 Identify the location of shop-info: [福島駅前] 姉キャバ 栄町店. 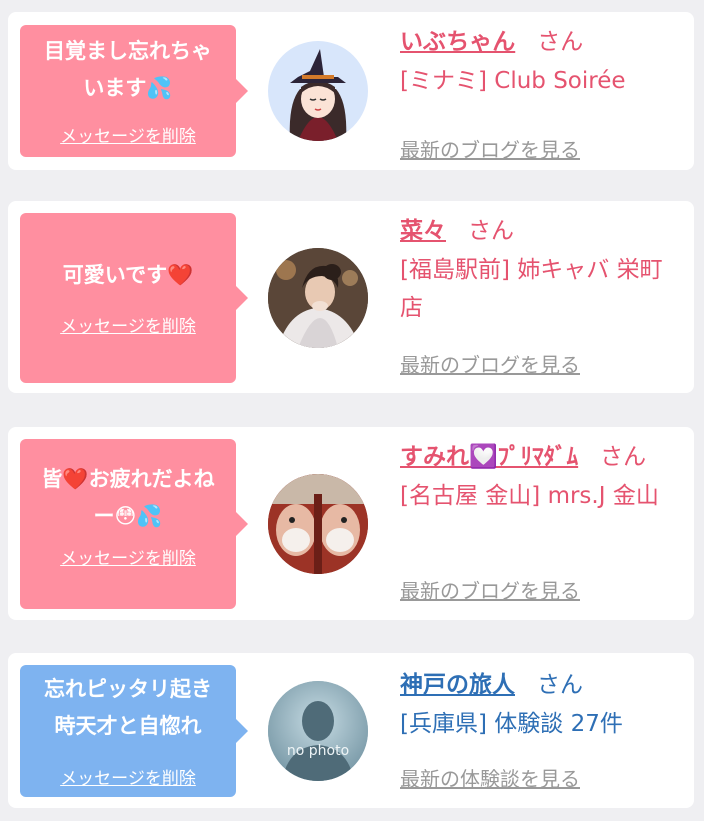
(531, 289).